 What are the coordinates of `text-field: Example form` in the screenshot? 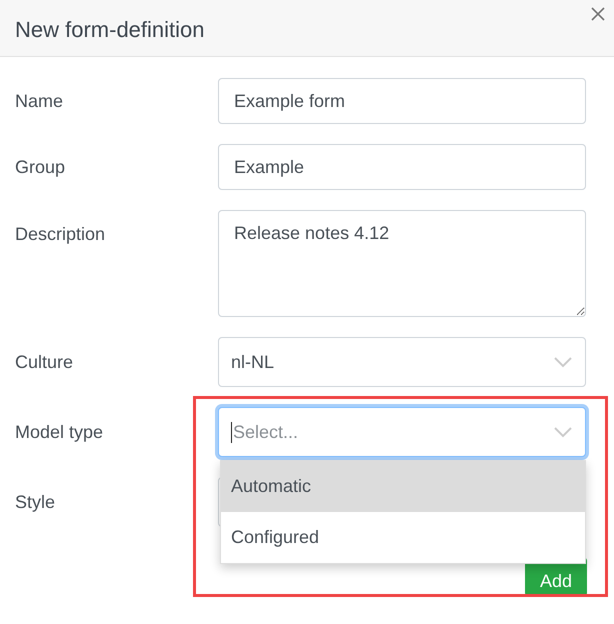 It's located at (402, 101).